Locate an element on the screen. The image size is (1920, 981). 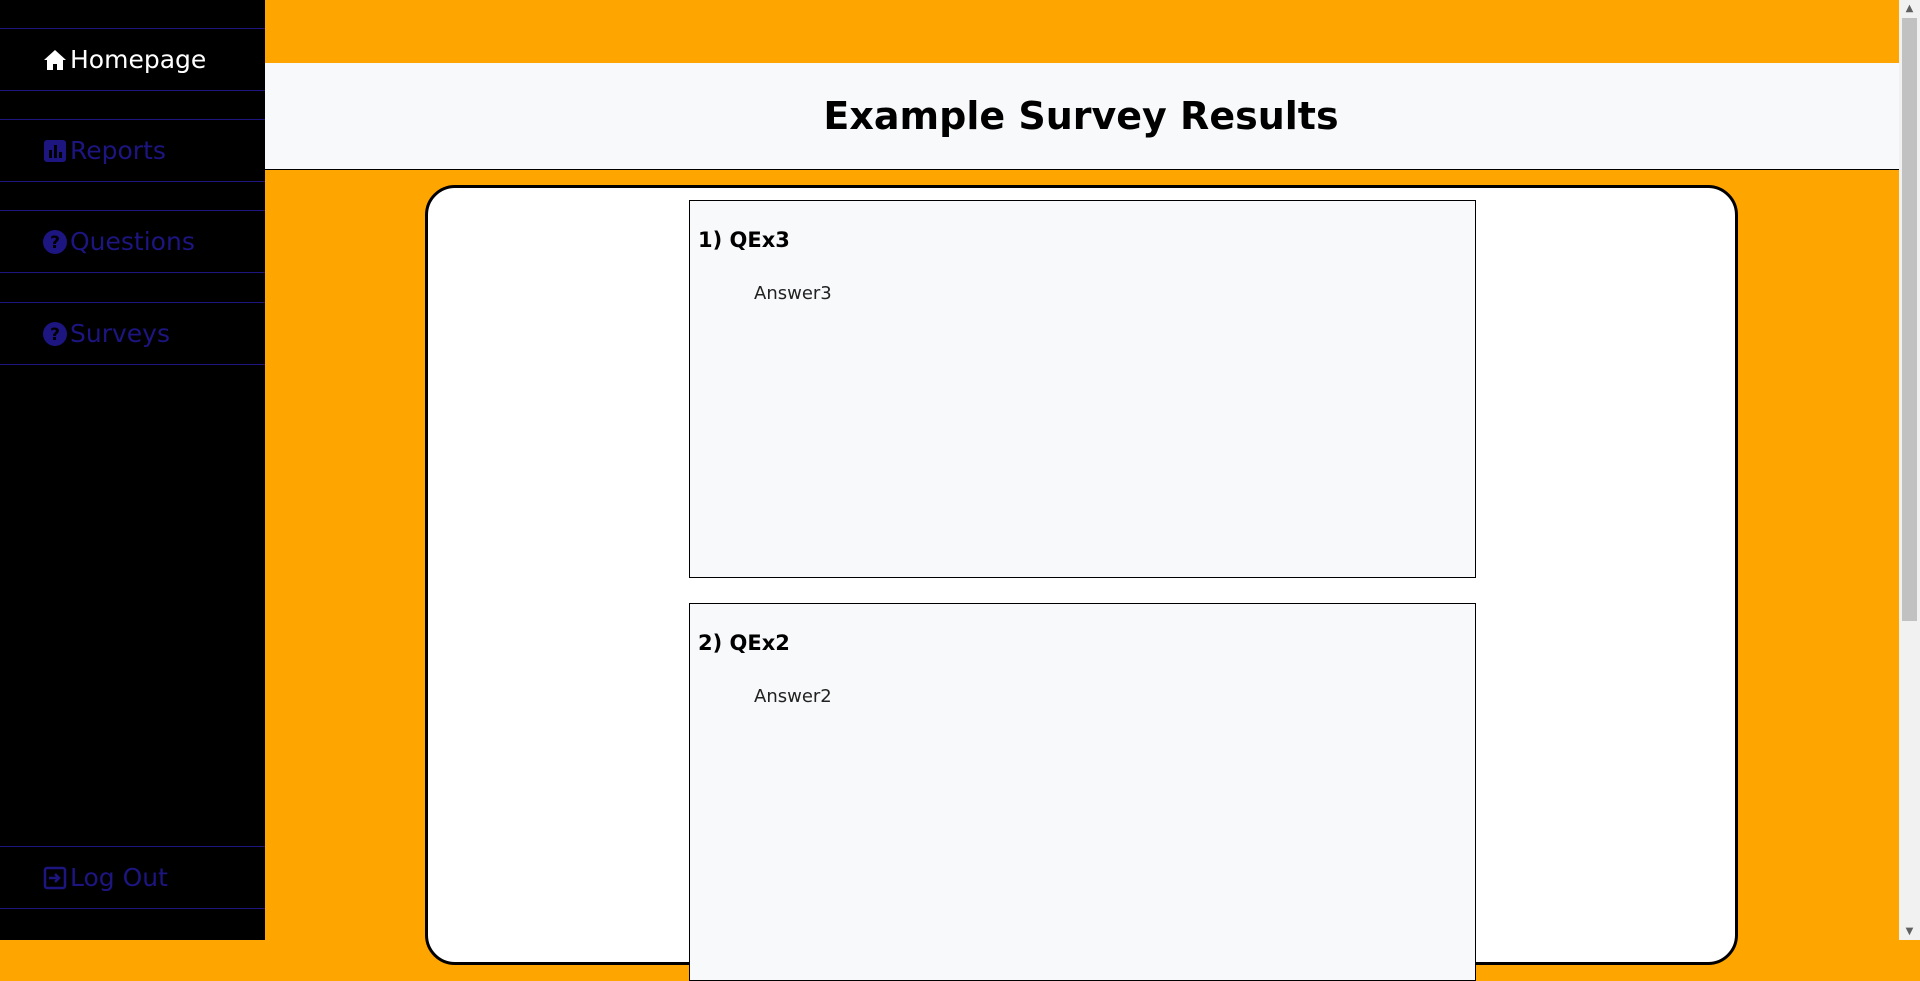
page-header: Example Survey Results is located at coordinates (1082, 116).